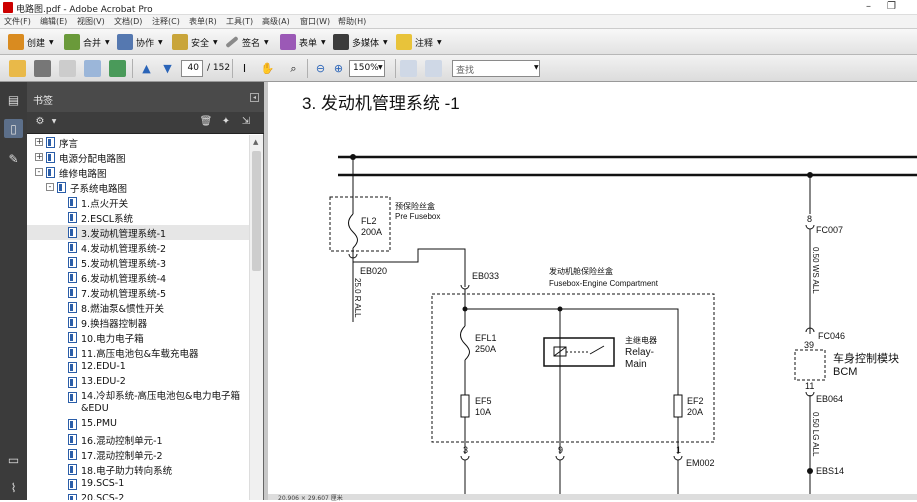  Describe the element at coordinates (636, 364) in the screenshot. I see `relay-en2: Main` at that location.